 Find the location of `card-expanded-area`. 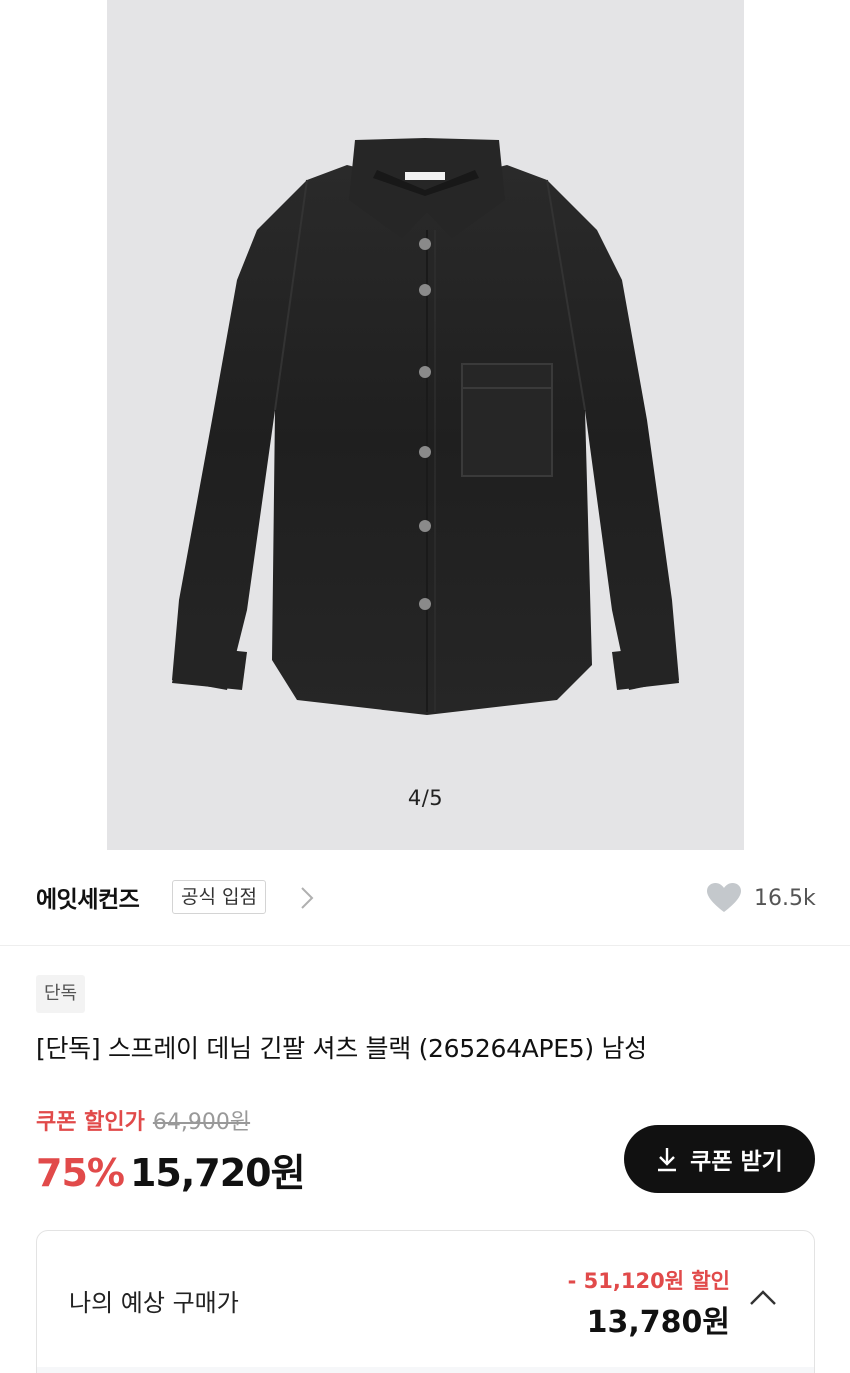

card-expanded-area is located at coordinates (425, 1370).